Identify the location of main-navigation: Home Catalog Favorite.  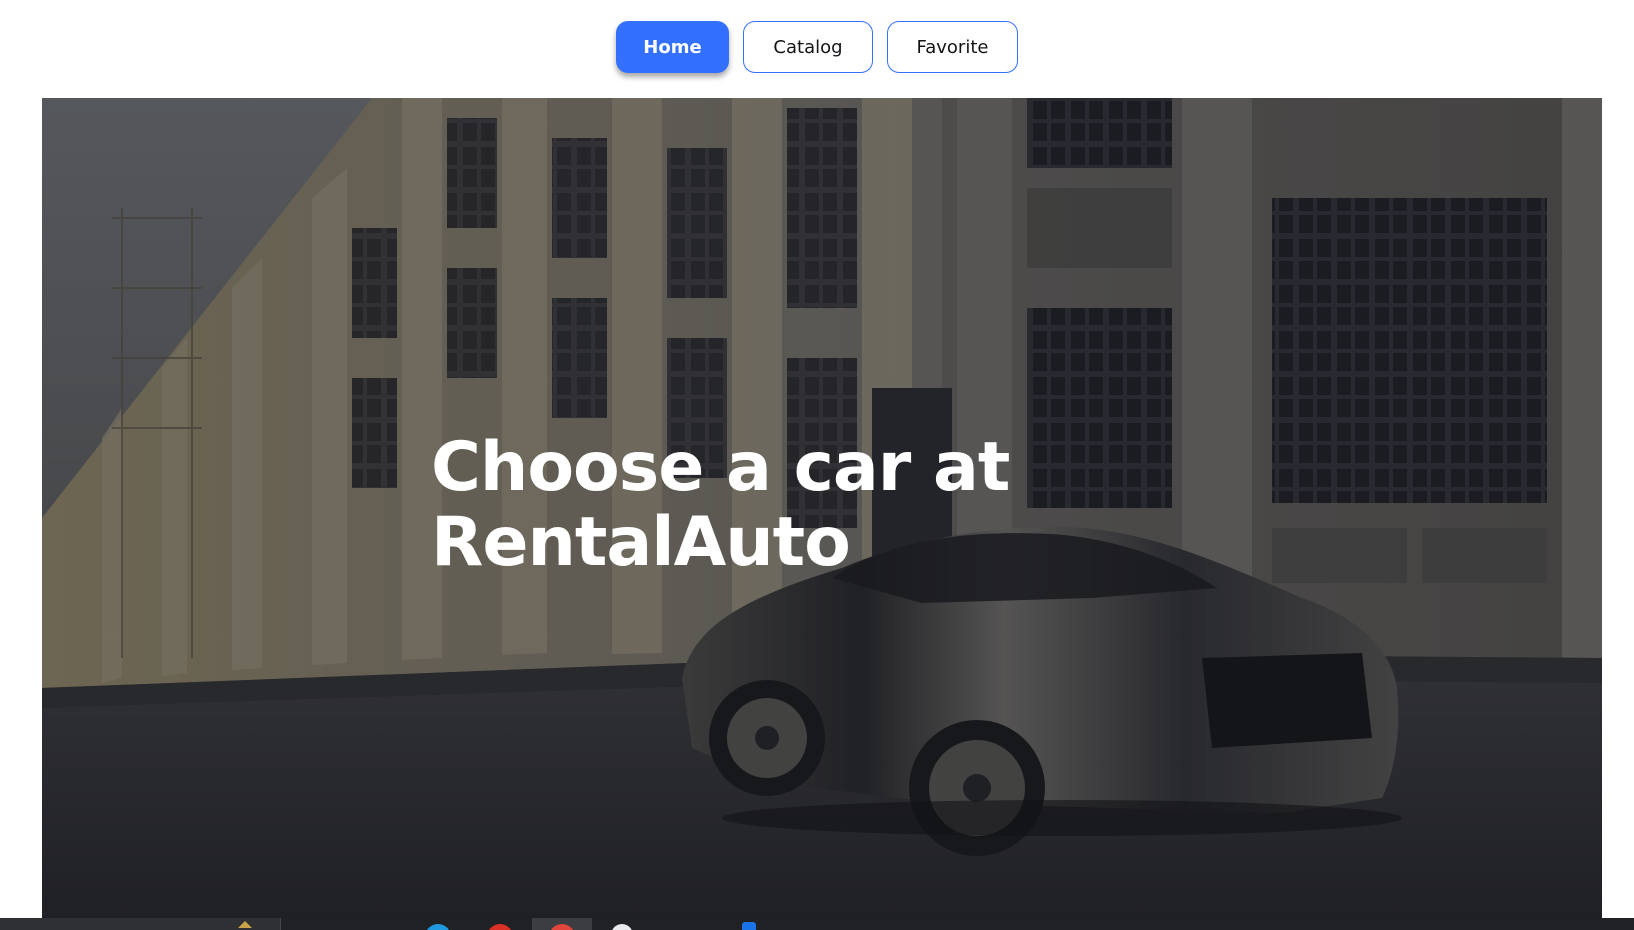
(817, 47).